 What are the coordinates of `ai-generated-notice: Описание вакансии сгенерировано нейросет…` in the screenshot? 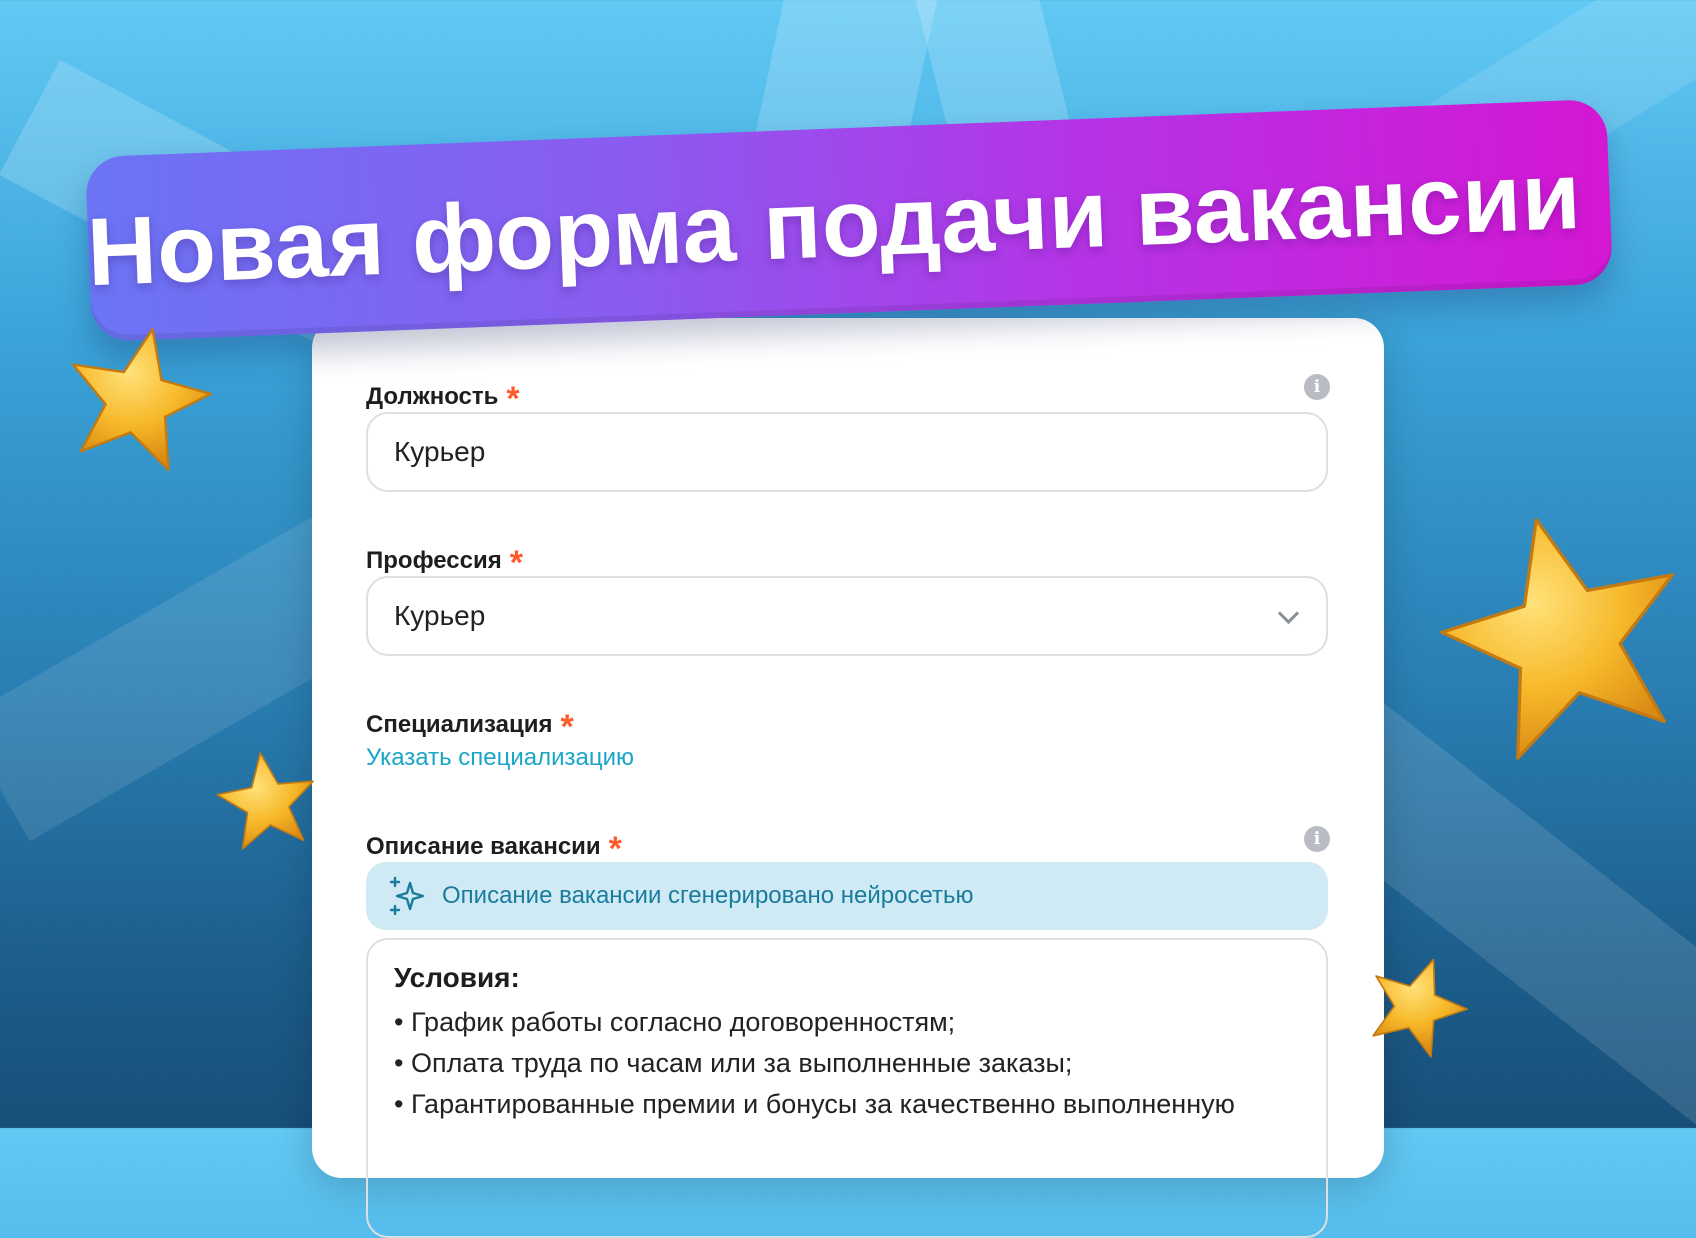 It's located at (847, 896).